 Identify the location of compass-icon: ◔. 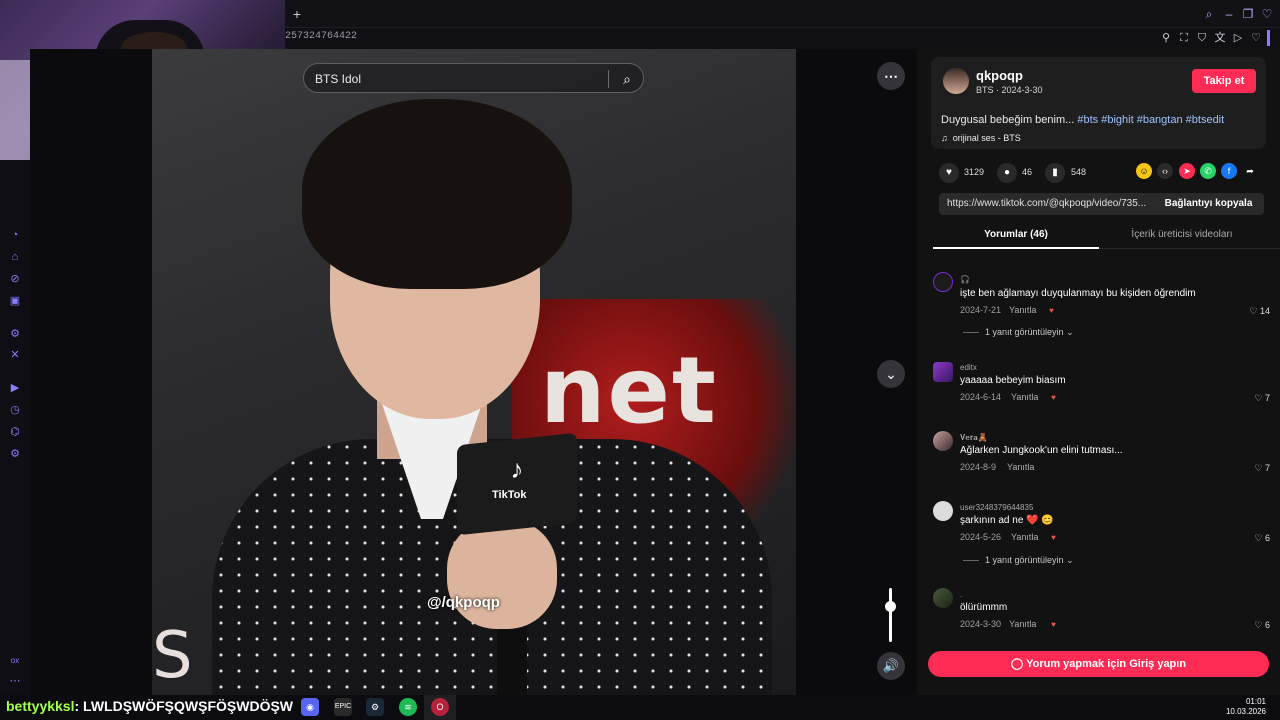
(15, 235).